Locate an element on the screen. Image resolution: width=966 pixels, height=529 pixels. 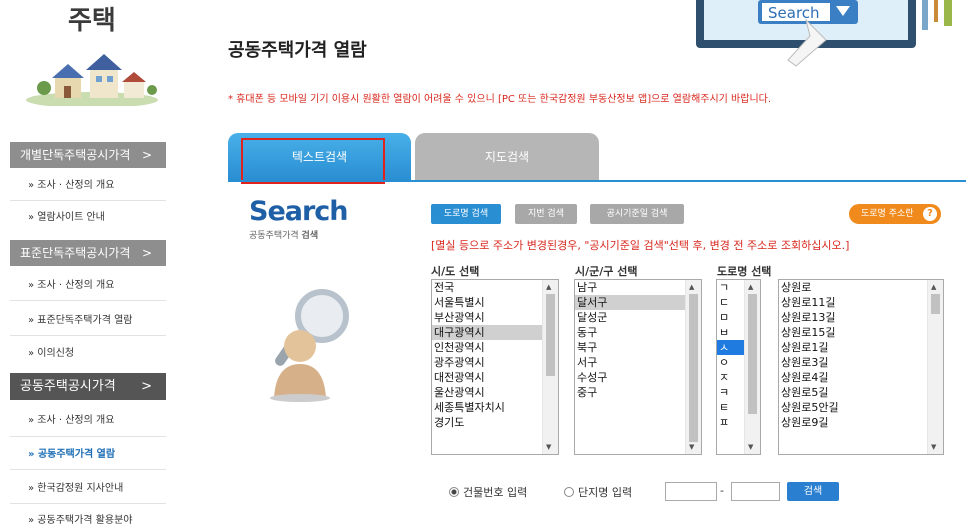
radio-complex-name: 단지명 입력 is located at coordinates (598, 492).